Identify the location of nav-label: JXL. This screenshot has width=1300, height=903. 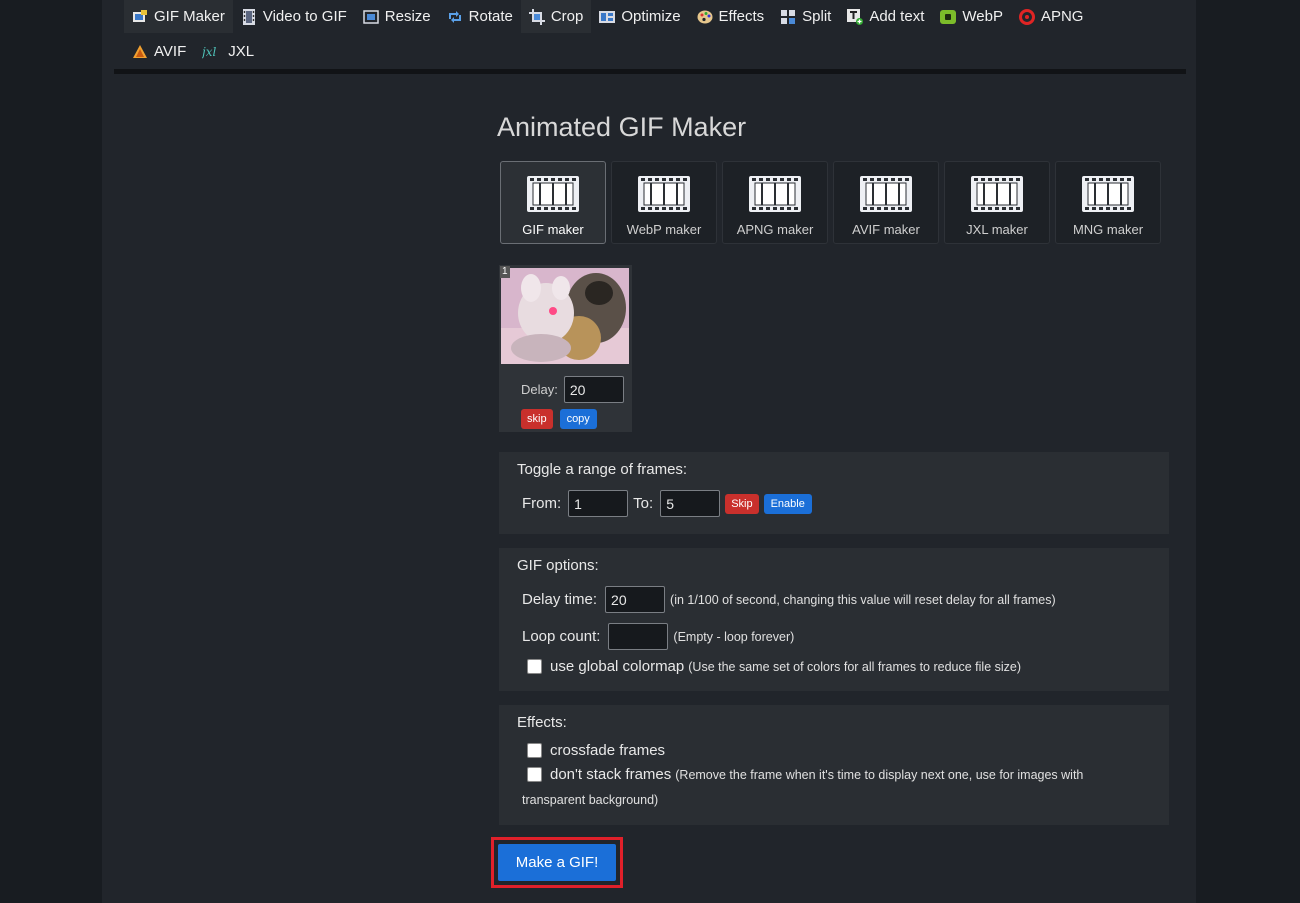
(241, 51).